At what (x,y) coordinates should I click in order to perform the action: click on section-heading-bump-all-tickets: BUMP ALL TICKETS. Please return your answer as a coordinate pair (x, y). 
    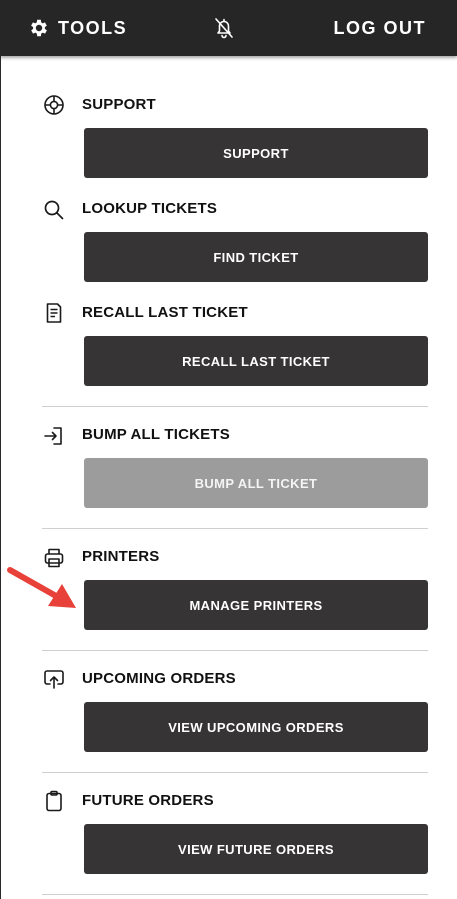
    Looking at the image, I should click on (156, 434).